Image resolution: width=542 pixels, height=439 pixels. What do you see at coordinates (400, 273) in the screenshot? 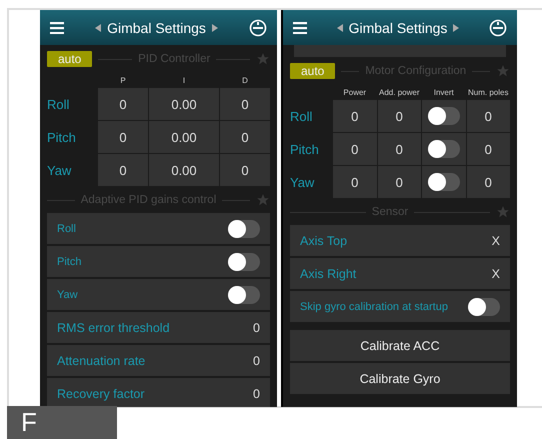
I see `setting-row: Axis Right X` at bounding box center [400, 273].